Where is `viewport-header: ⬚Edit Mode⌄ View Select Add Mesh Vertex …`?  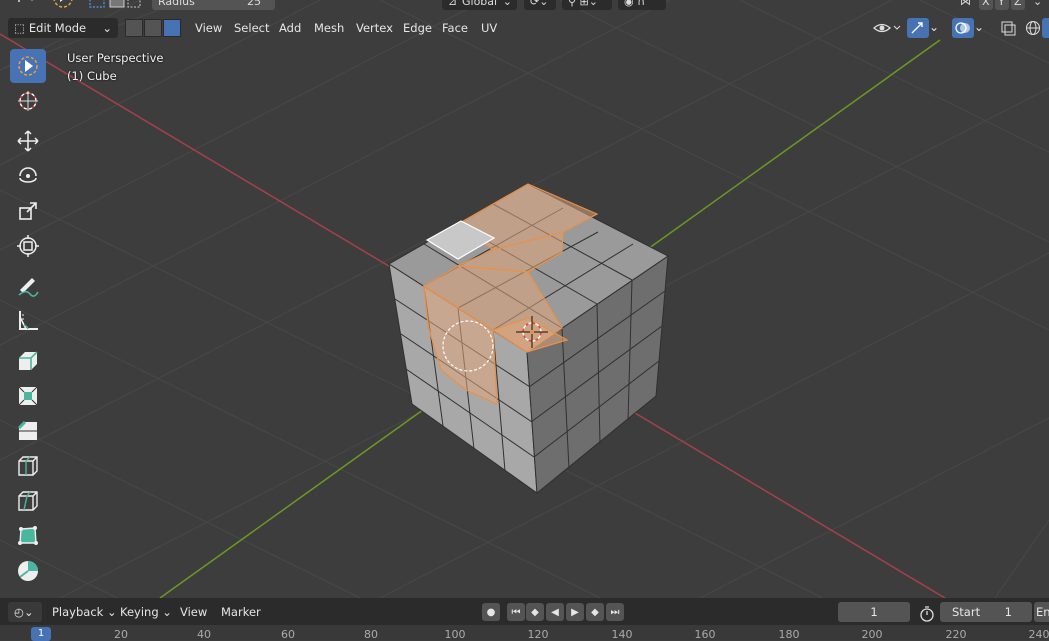
viewport-header: ⬚Edit Mode⌄ View Select Add Mesh Vertex … is located at coordinates (524, 28).